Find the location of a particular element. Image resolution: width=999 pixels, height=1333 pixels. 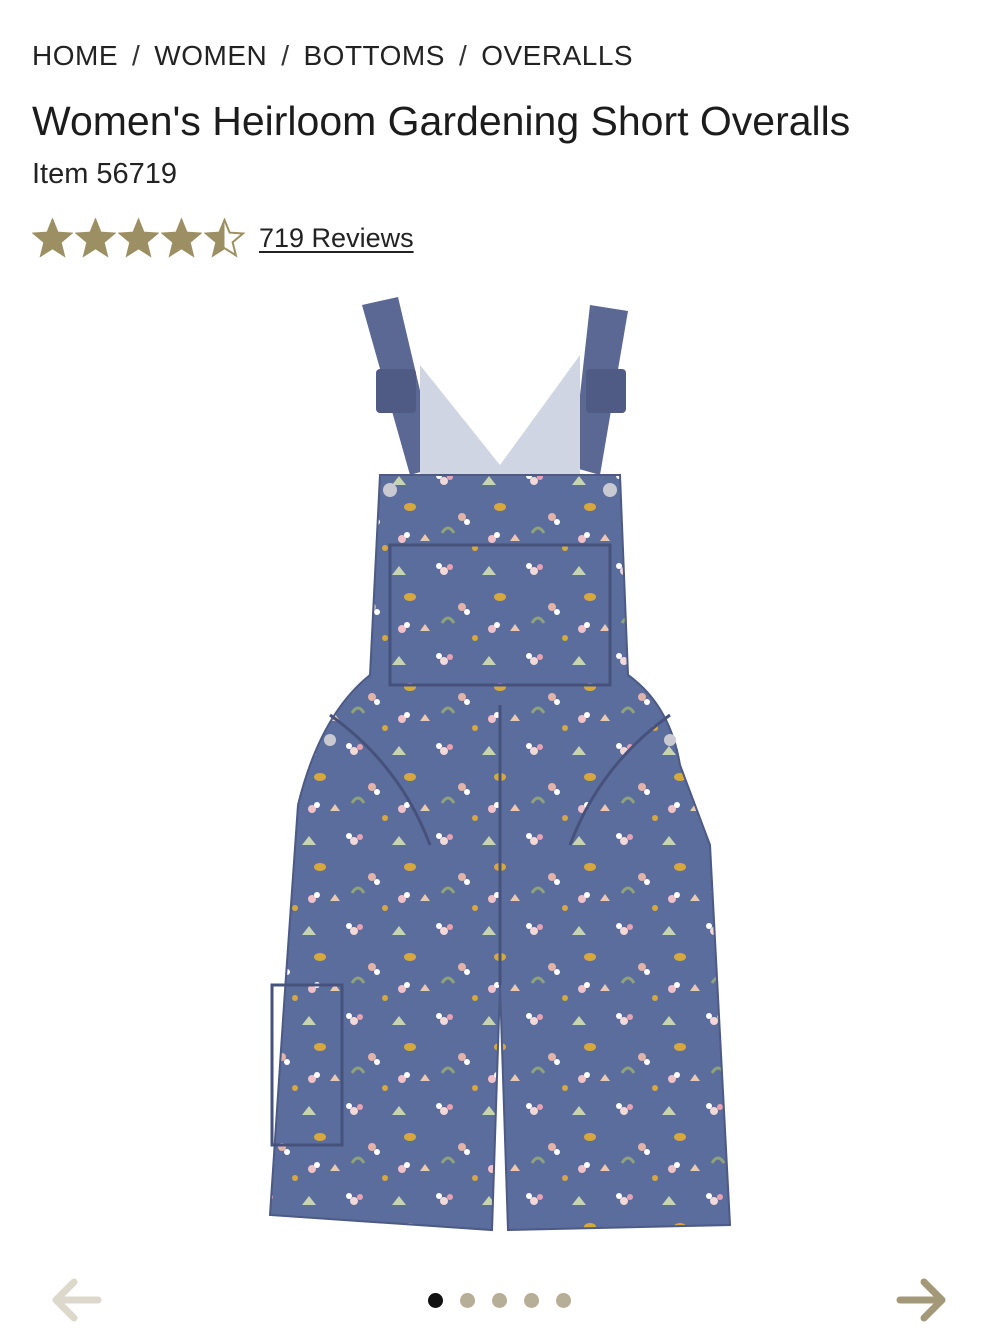

rating: 719 Reviews is located at coordinates (223, 238).